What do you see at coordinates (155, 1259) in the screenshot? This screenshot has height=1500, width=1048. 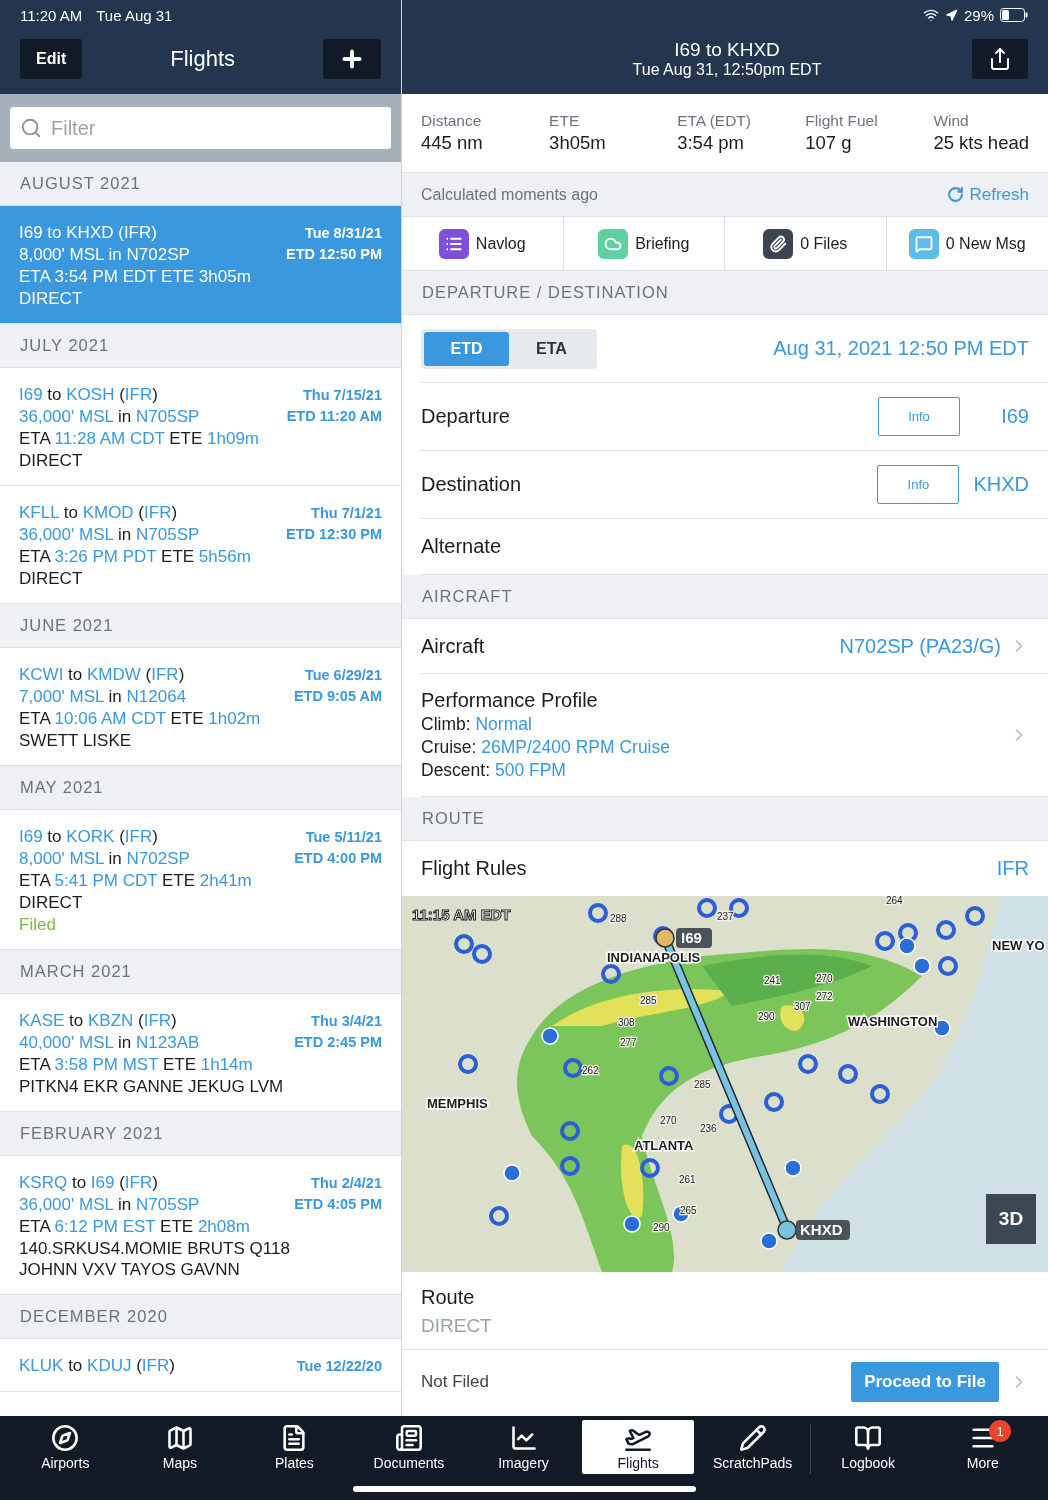 I see `flight-detail-line: 140.SRKUS4.MOMIE BRUTS Q118 JOHNN VXV TAYOS GAVNN` at bounding box center [155, 1259].